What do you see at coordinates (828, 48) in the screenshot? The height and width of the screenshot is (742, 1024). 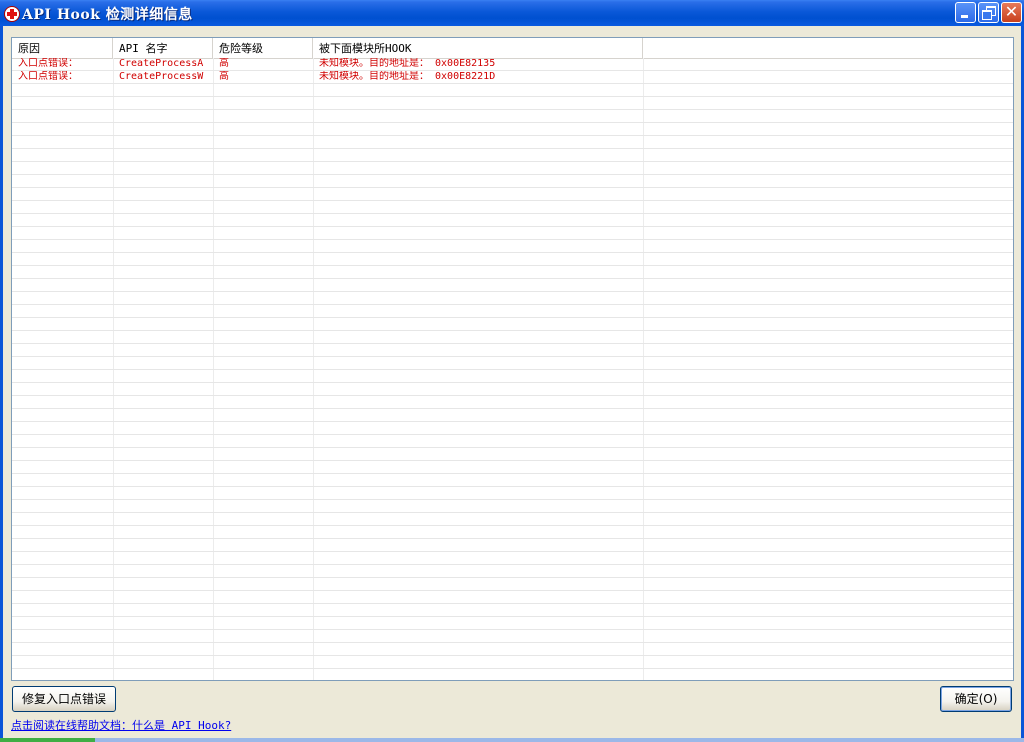 I see `column-header-empty` at bounding box center [828, 48].